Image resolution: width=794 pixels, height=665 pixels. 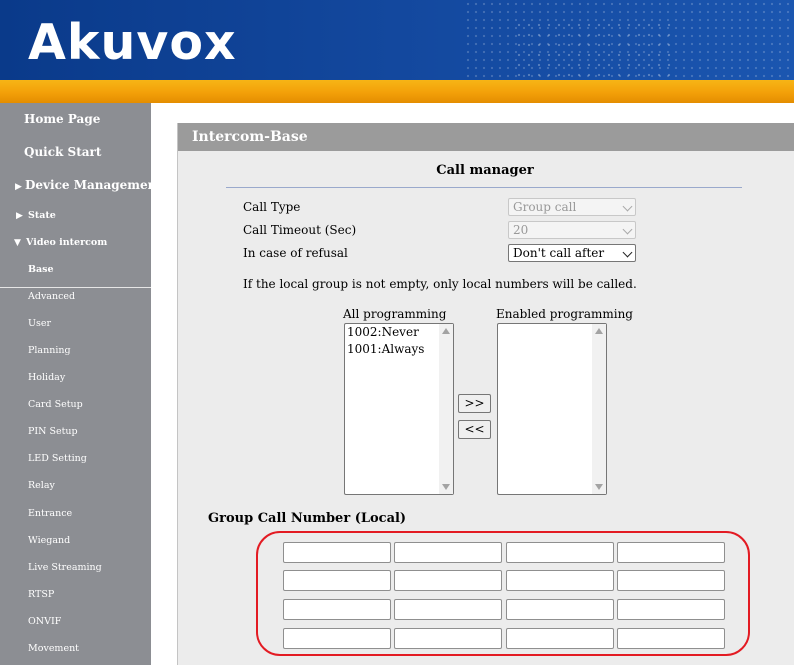 I want to click on list-item: 1001:Always, so click(x=399, y=349).